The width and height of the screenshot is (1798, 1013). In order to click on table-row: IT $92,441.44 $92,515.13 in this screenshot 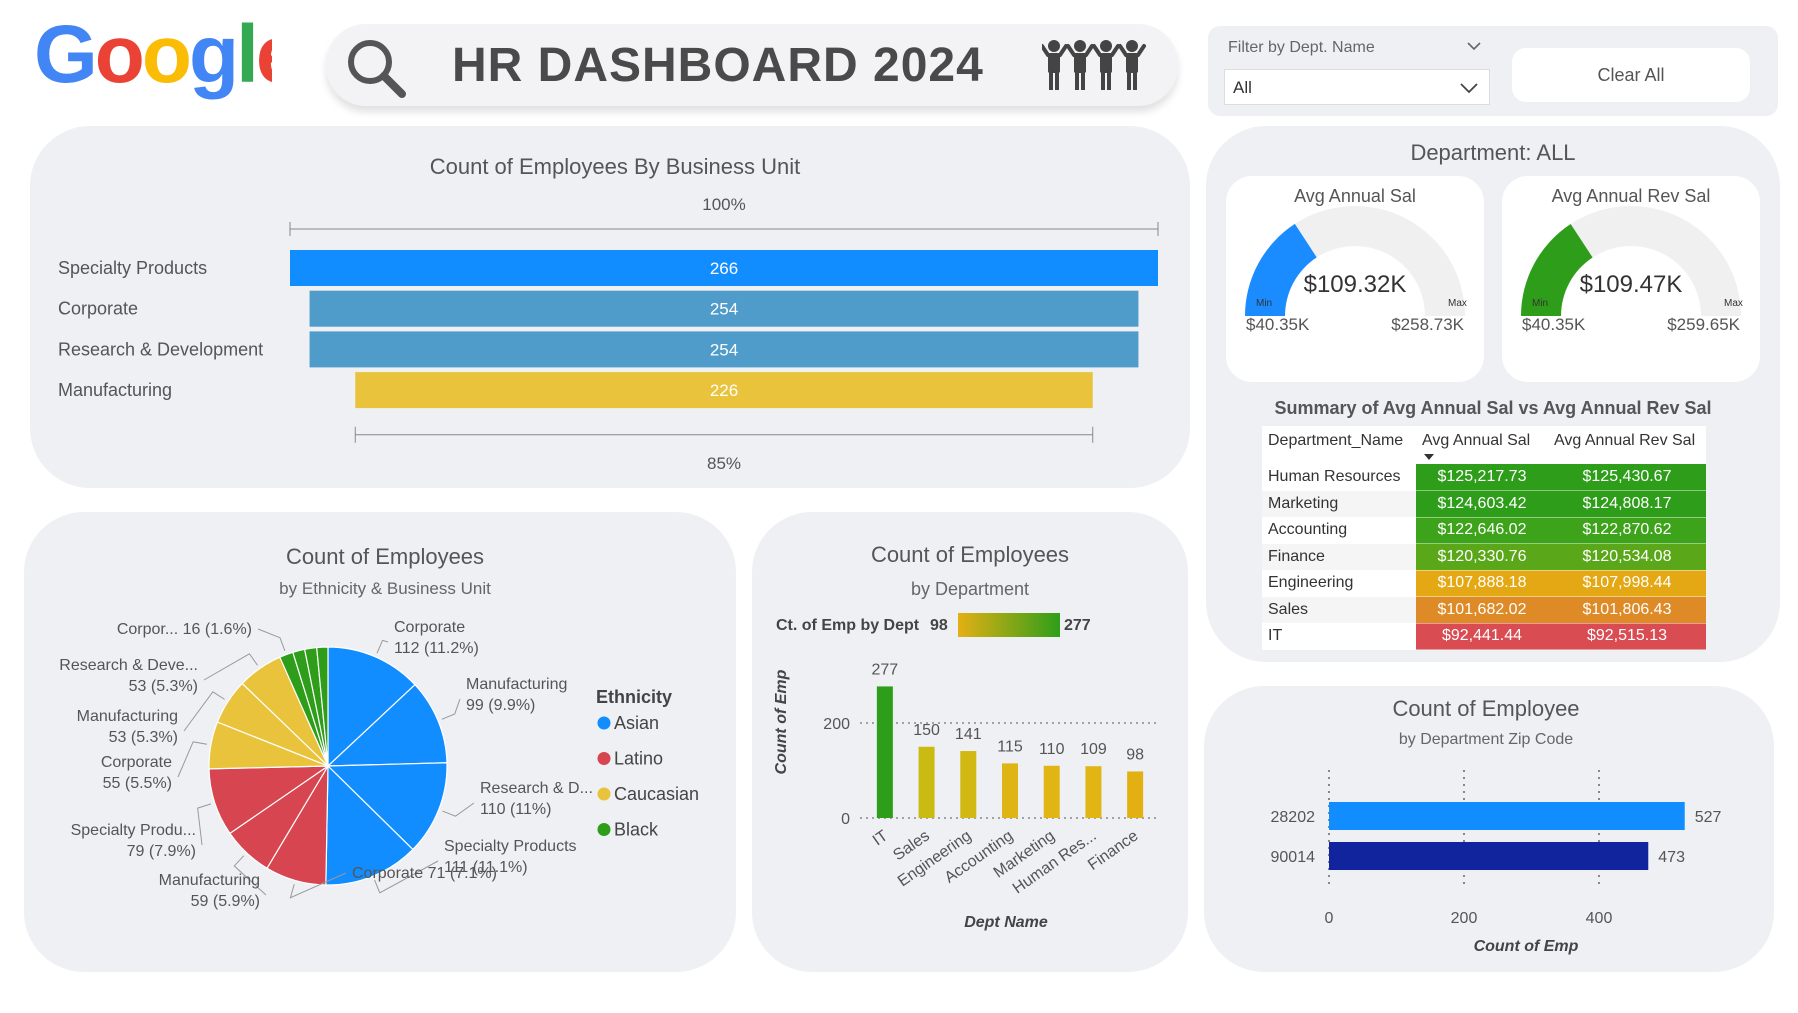, I will do `click(1484, 636)`.